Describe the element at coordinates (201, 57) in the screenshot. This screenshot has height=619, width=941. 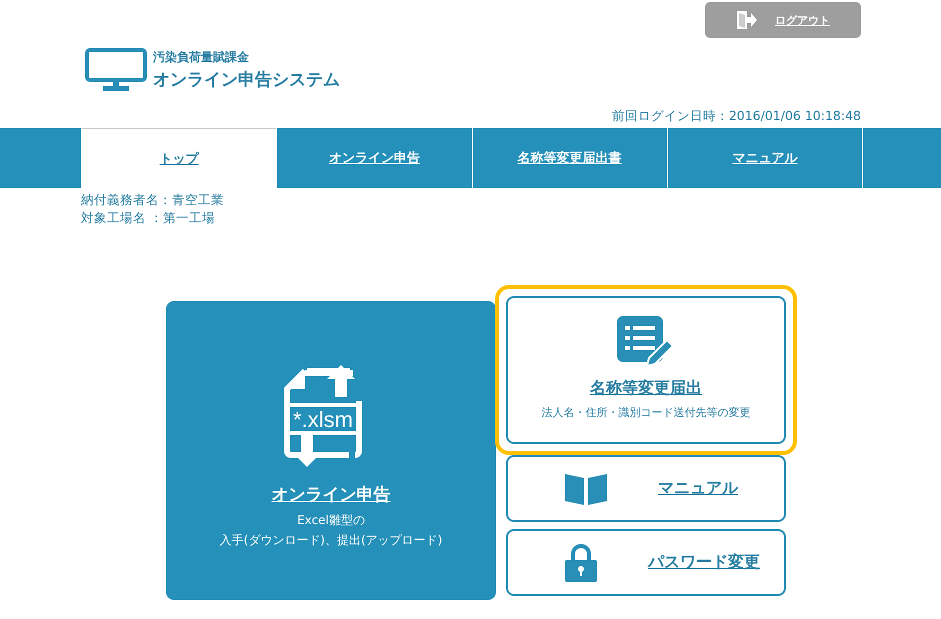
I see `logo-subtitle: 汚染負荷量賦課金` at that location.